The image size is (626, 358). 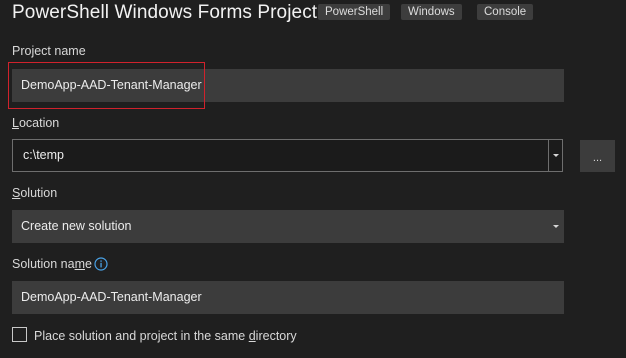 I want to click on solution-name-value: DemoApp-AAD-Tenant-Manager, so click(x=111, y=297).